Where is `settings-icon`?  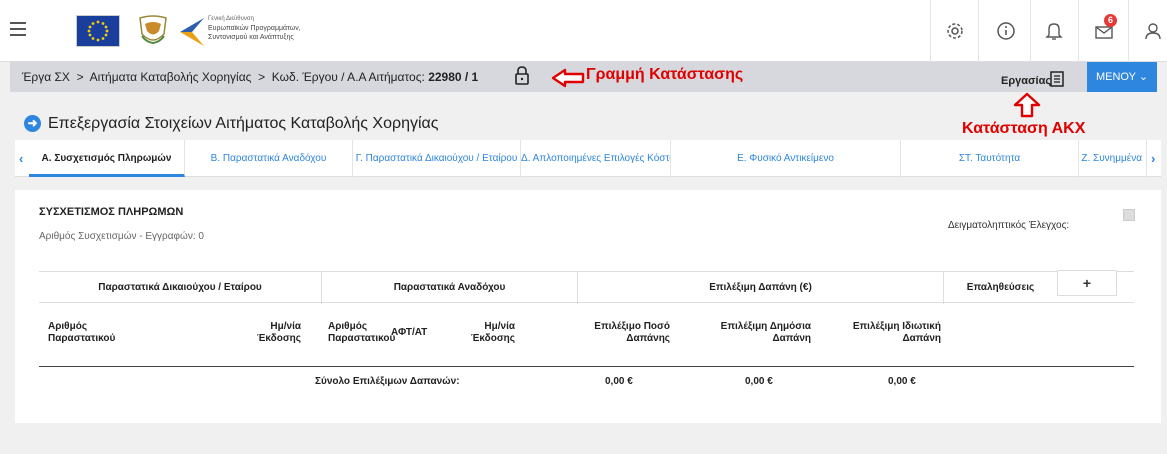
settings-icon is located at coordinates (955, 31).